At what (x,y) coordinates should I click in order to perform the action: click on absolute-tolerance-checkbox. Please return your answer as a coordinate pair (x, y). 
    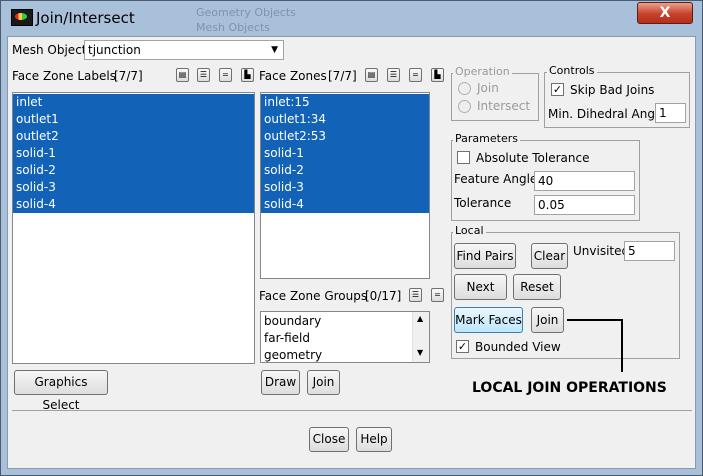
    Looking at the image, I should click on (463, 157).